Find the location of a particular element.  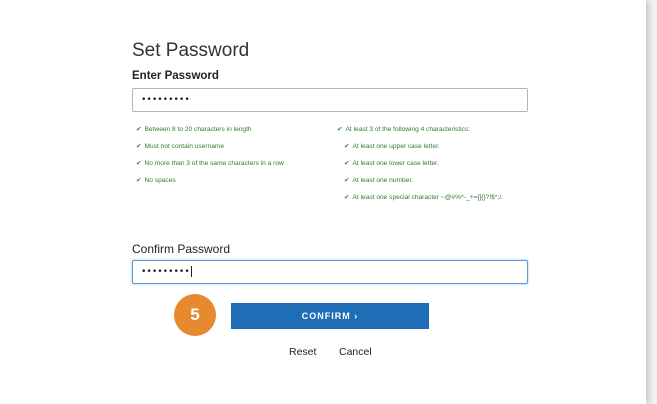

step-badge: 5 is located at coordinates (195, 315).